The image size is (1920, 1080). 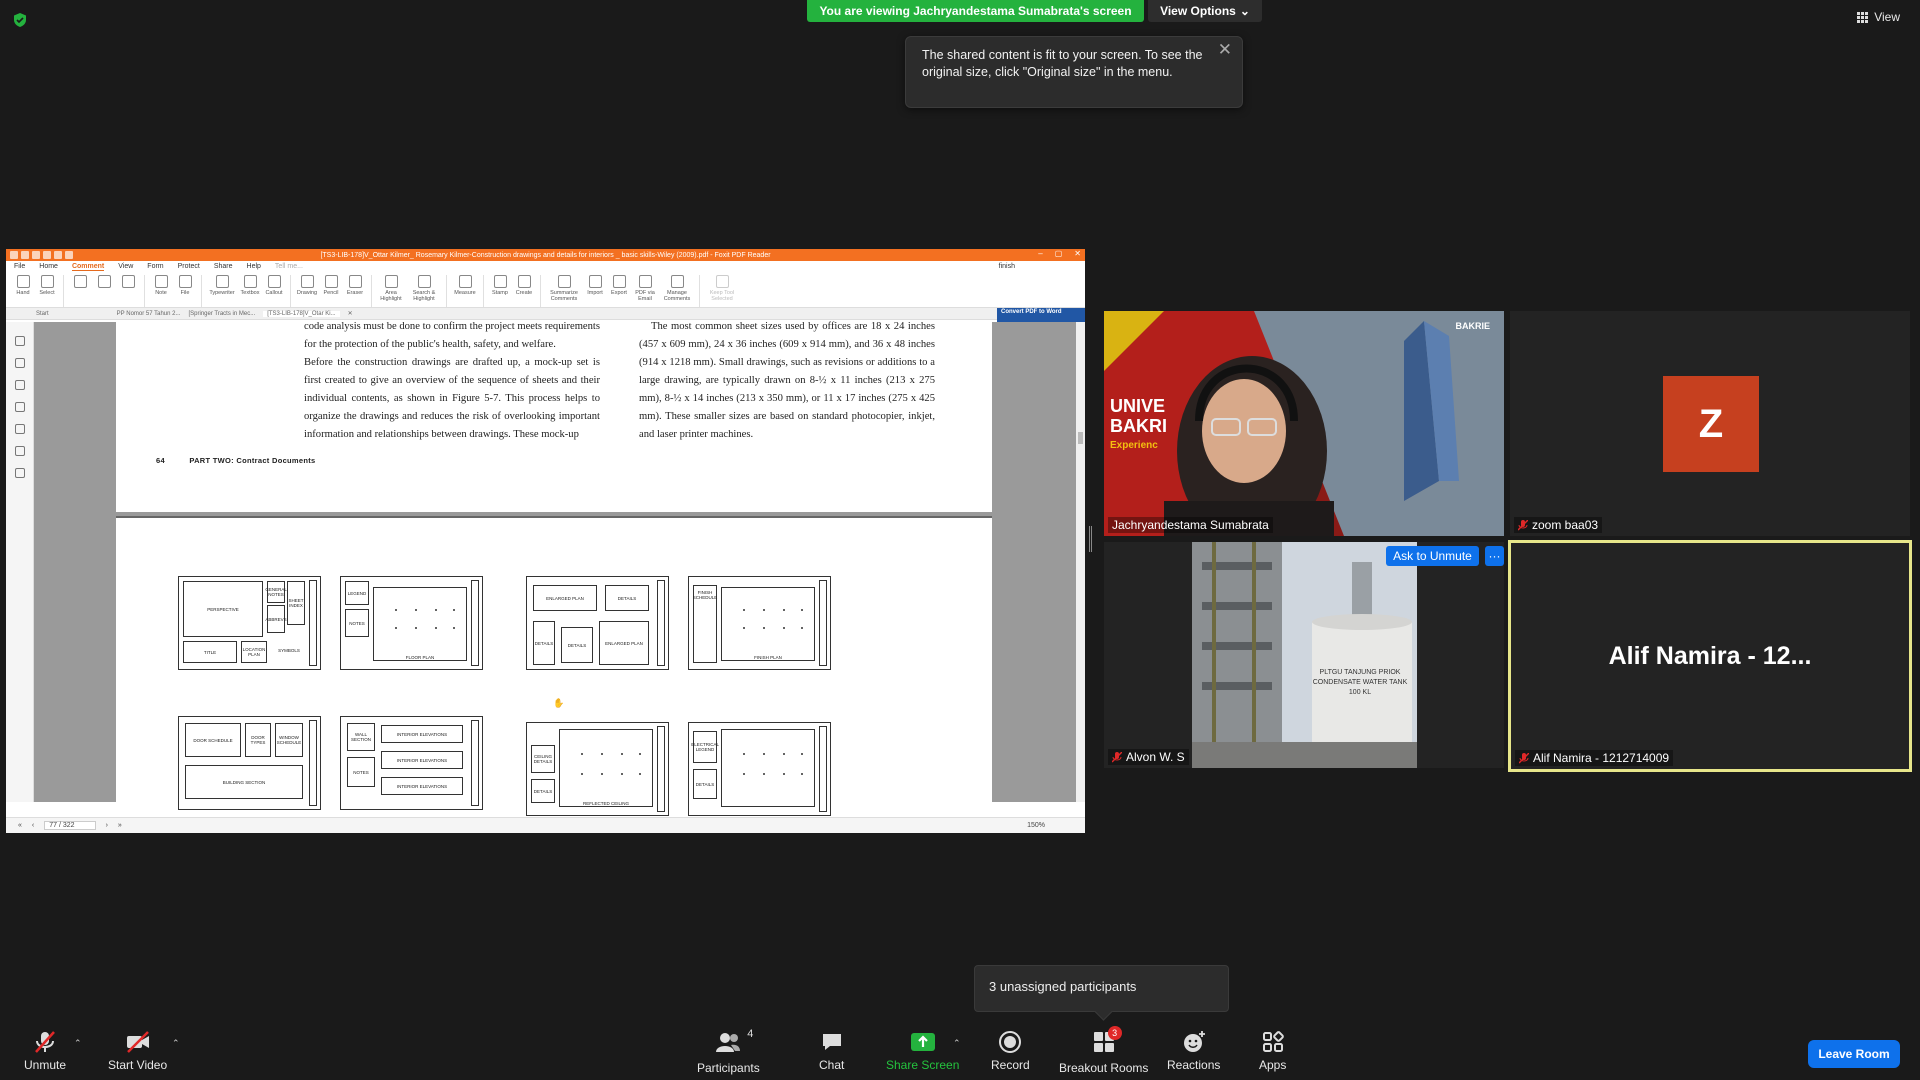 I want to click on sheet-label: PERSPECTIVE, so click(x=223, y=609).